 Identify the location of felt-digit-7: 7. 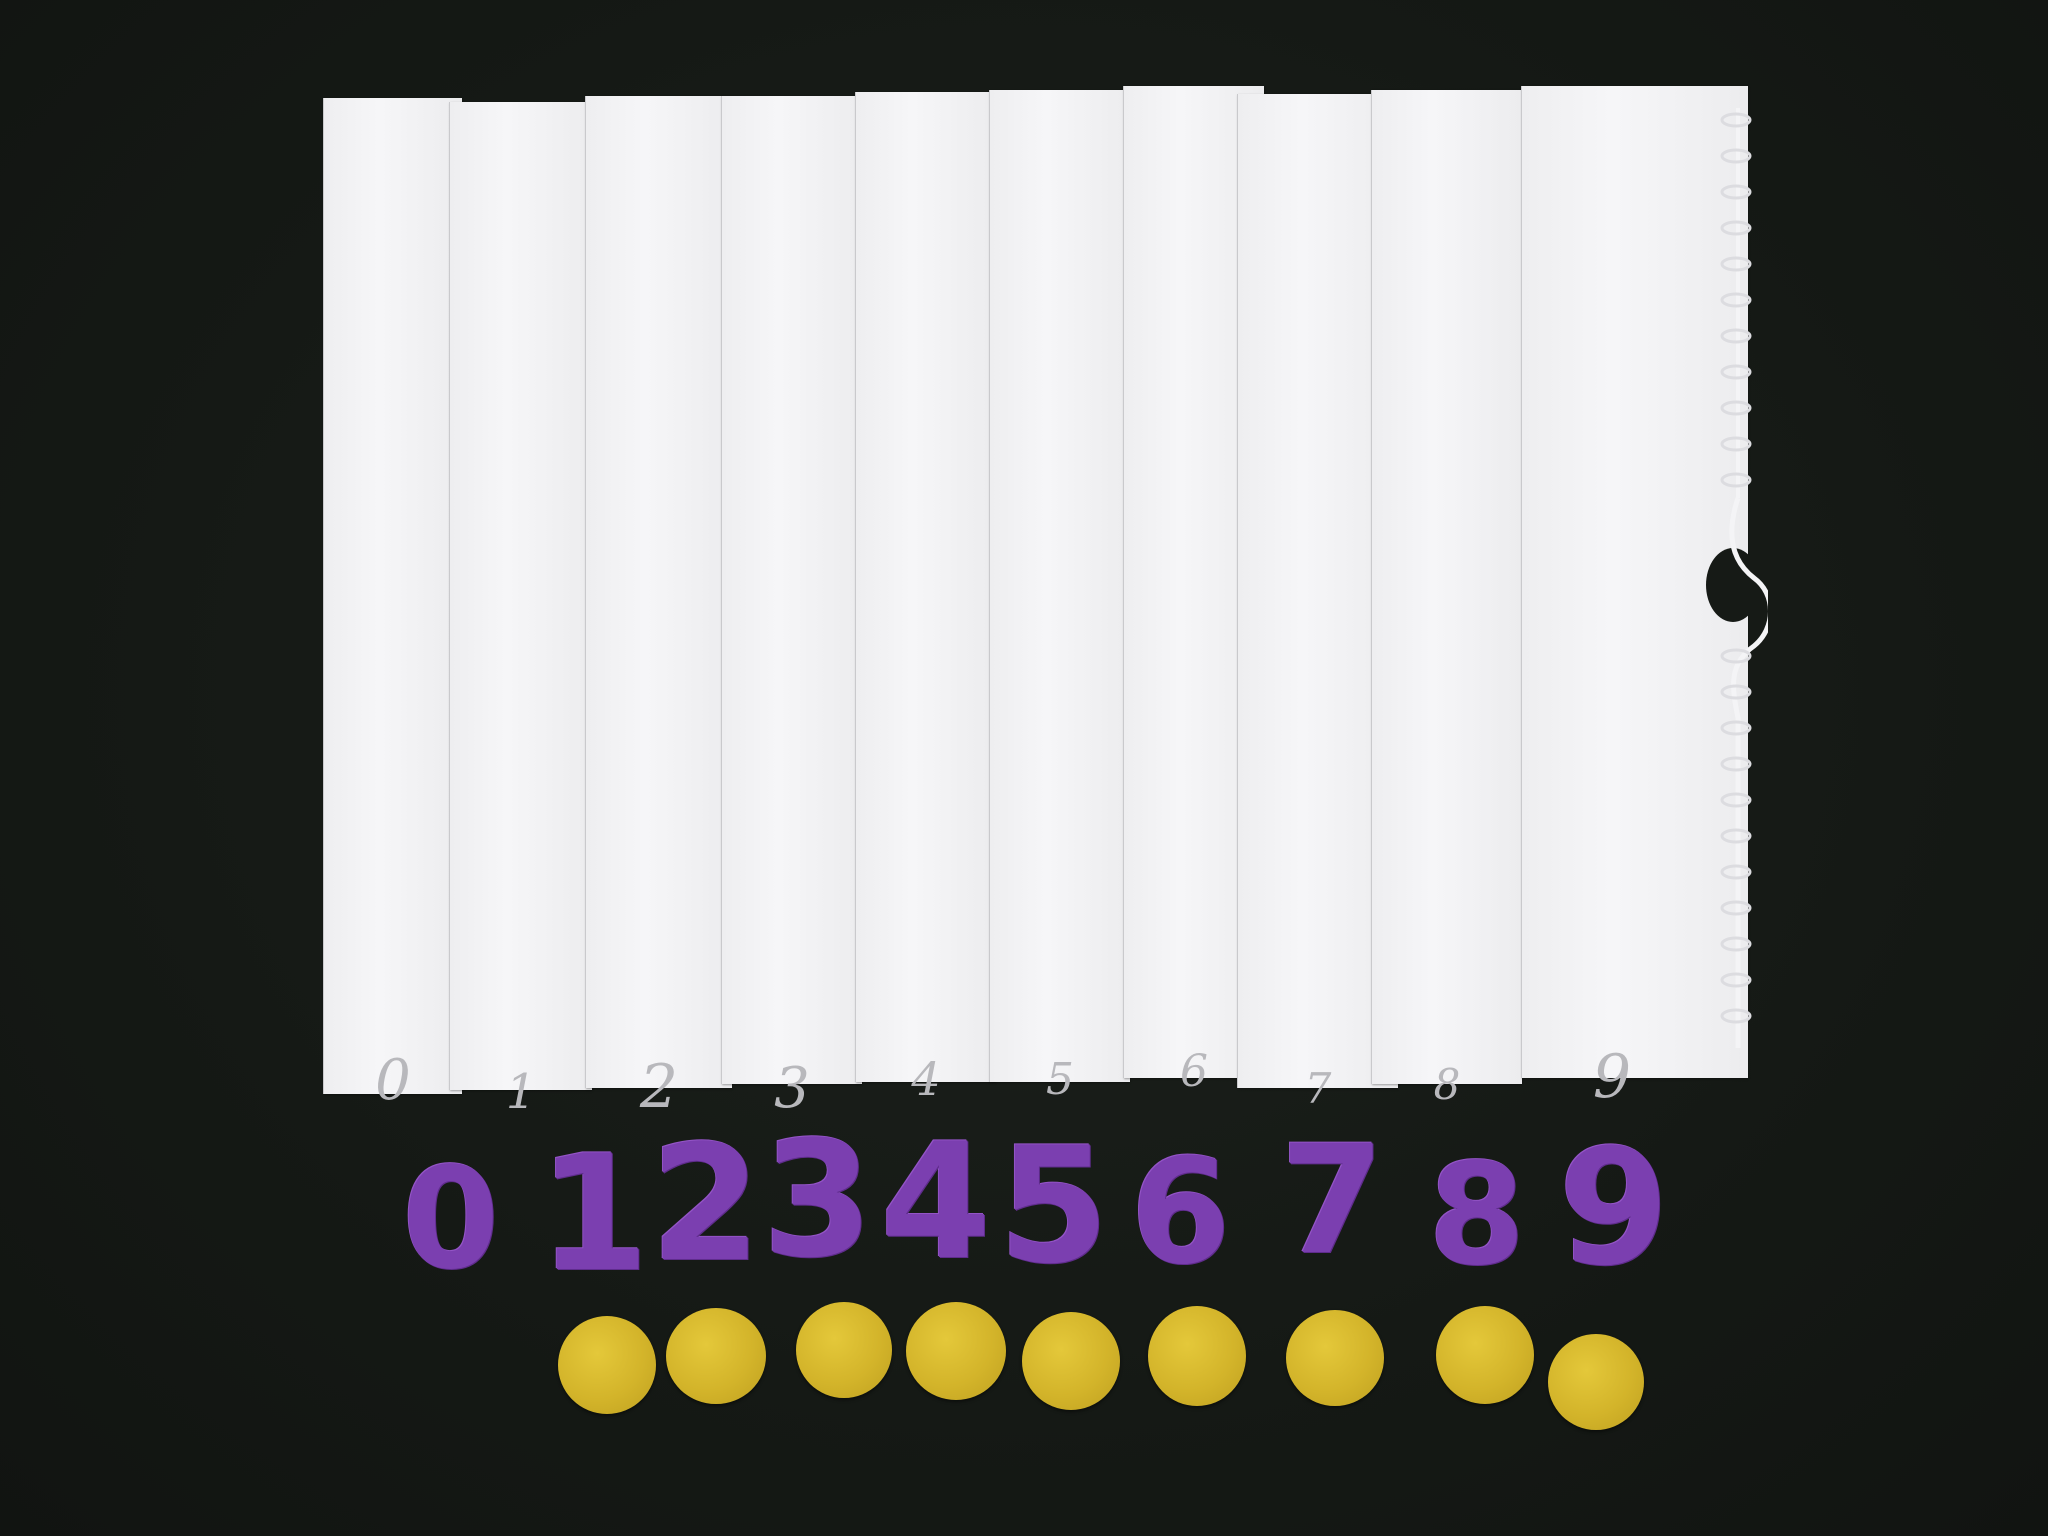
(1332, 1201).